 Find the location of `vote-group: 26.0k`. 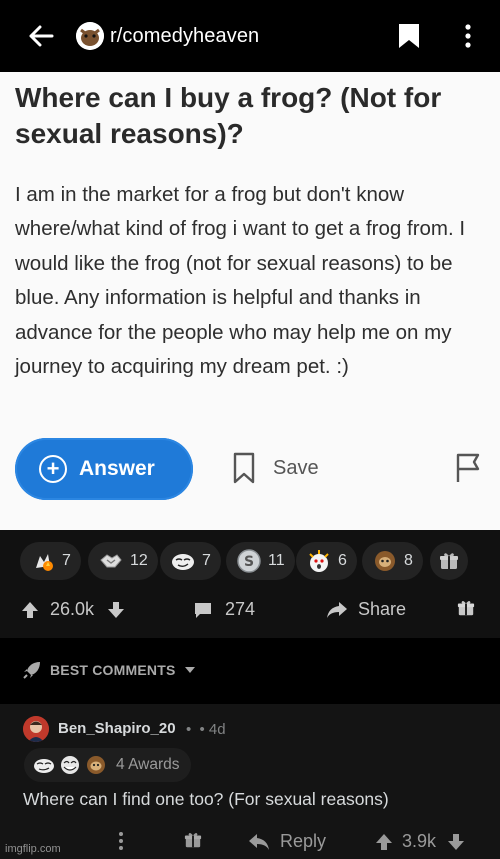

vote-group: 26.0k is located at coordinates (73, 609).